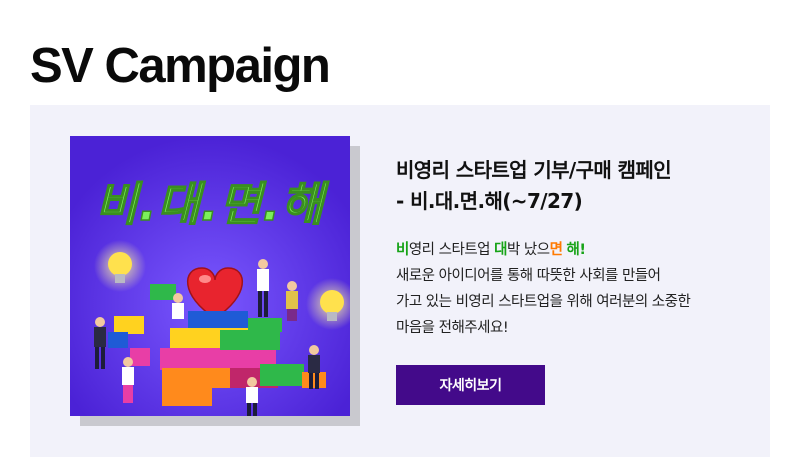  I want to click on description-line: 마음을 전해주세요!, so click(452, 328).